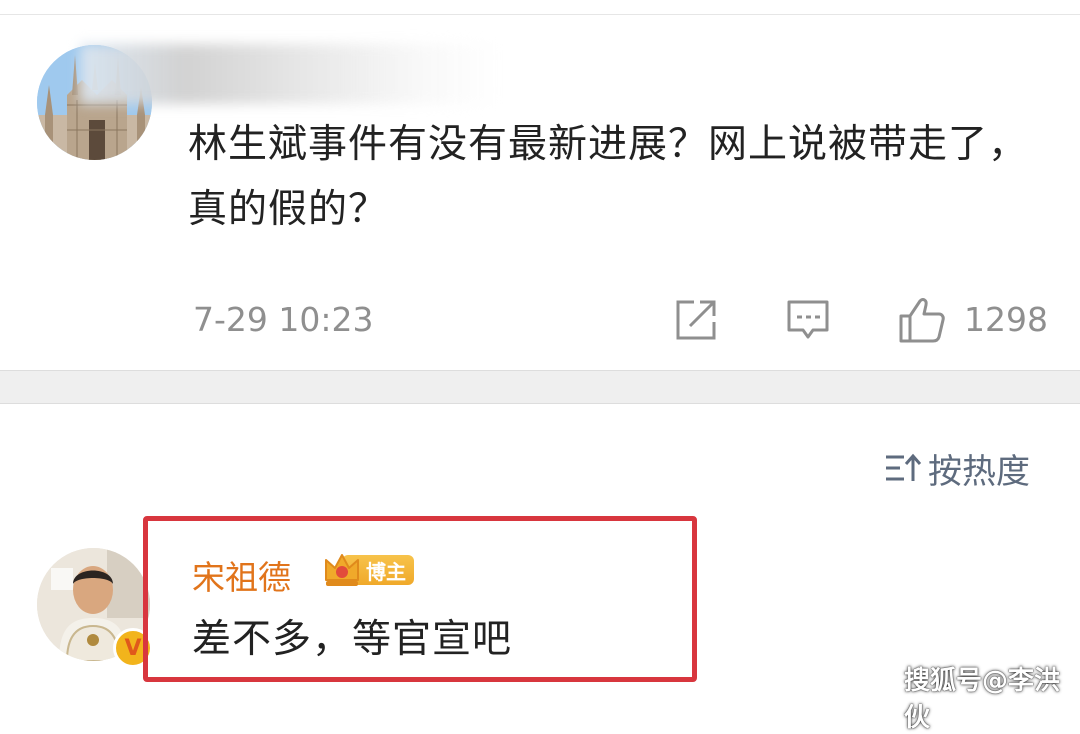 The width and height of the screenshot is (1080, 734). I want to click on sort-label: 按热度, so click(979, 471).